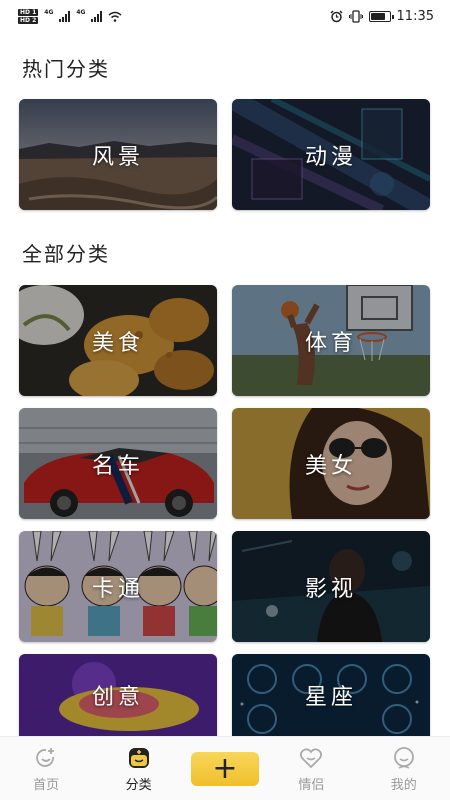  Describe the element at coordinates (377, 16) in the screenshot. I see `battery-level` at that location.